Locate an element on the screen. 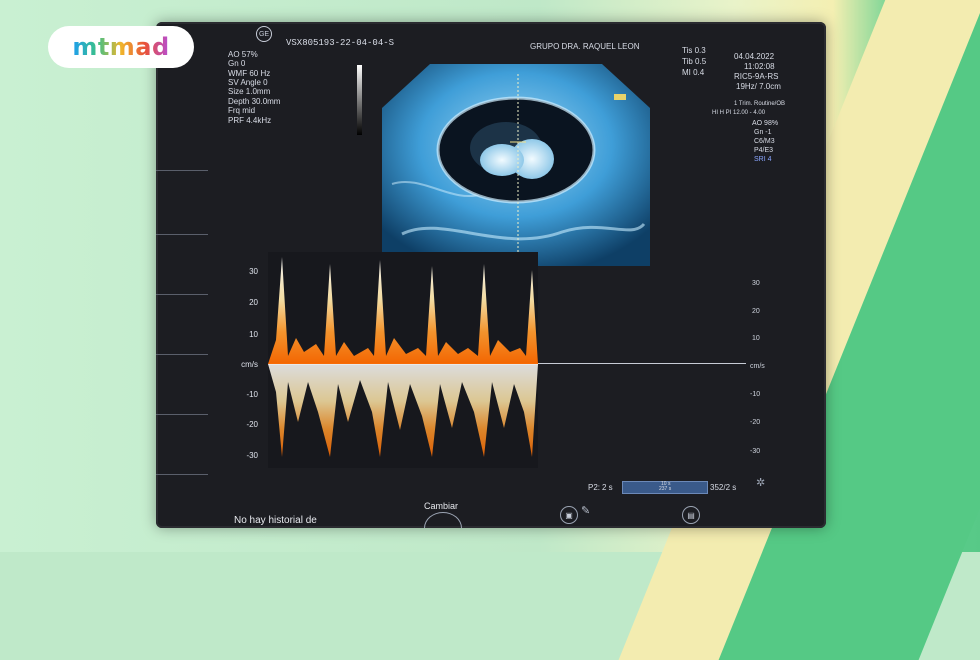  date: 04.04.2022 is located at coordinates (754, 56).